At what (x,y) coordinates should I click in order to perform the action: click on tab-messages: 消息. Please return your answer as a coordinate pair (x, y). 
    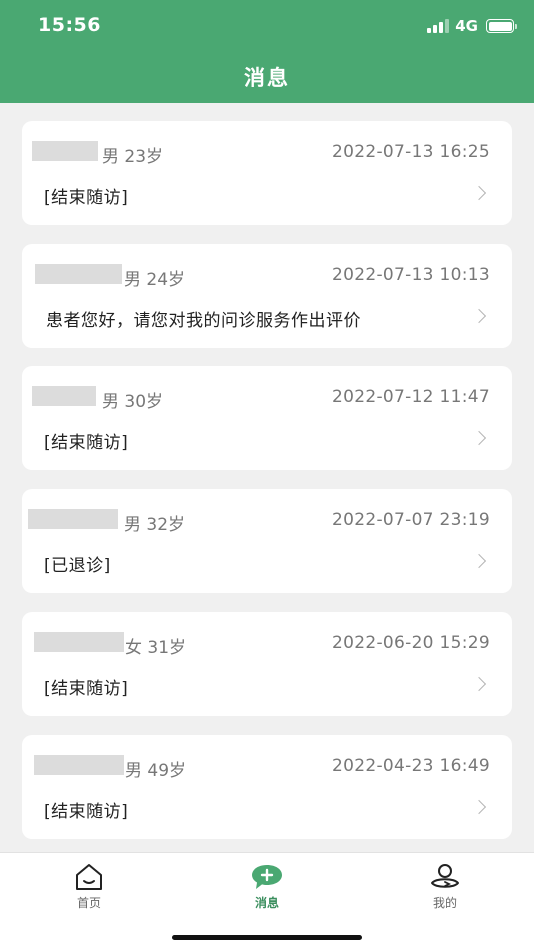
    Looking at the image, I should click on (267, 887).